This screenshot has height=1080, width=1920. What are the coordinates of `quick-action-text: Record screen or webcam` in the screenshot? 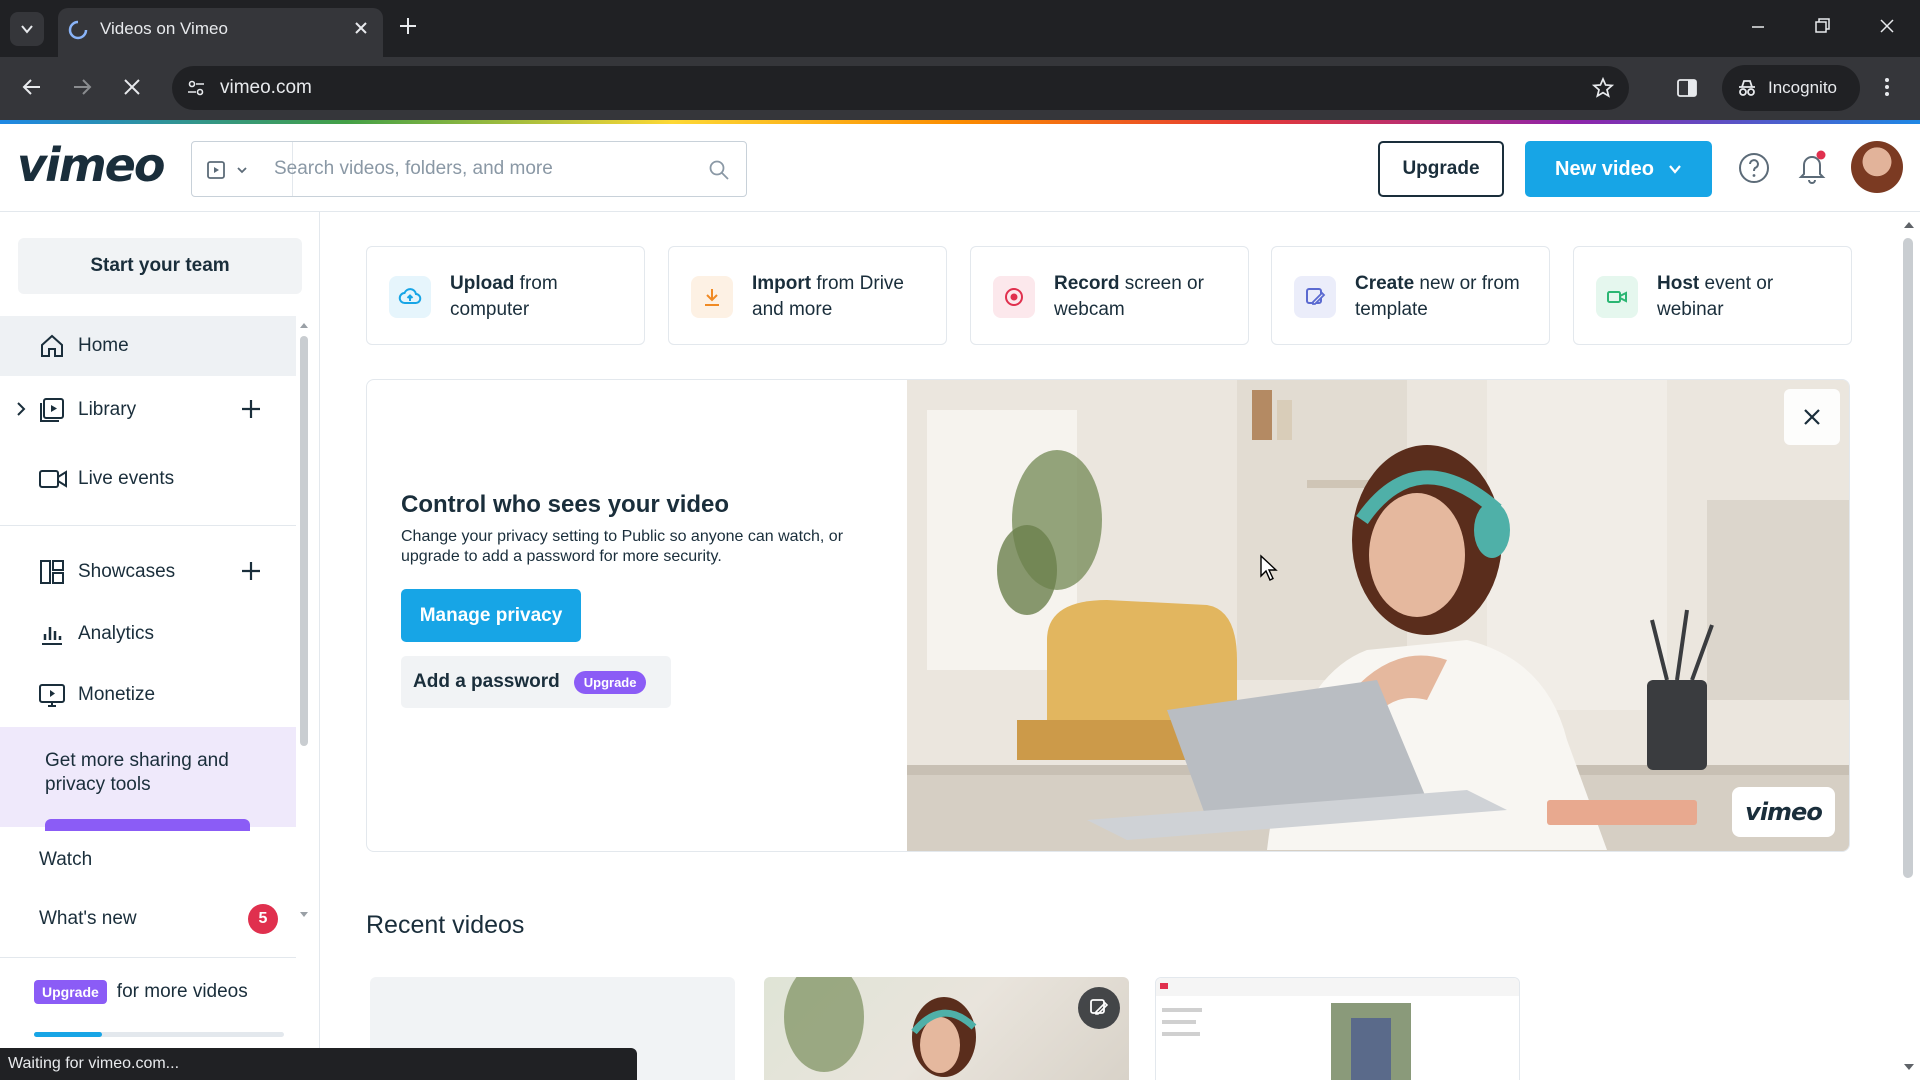 It's located at (1129, 296).